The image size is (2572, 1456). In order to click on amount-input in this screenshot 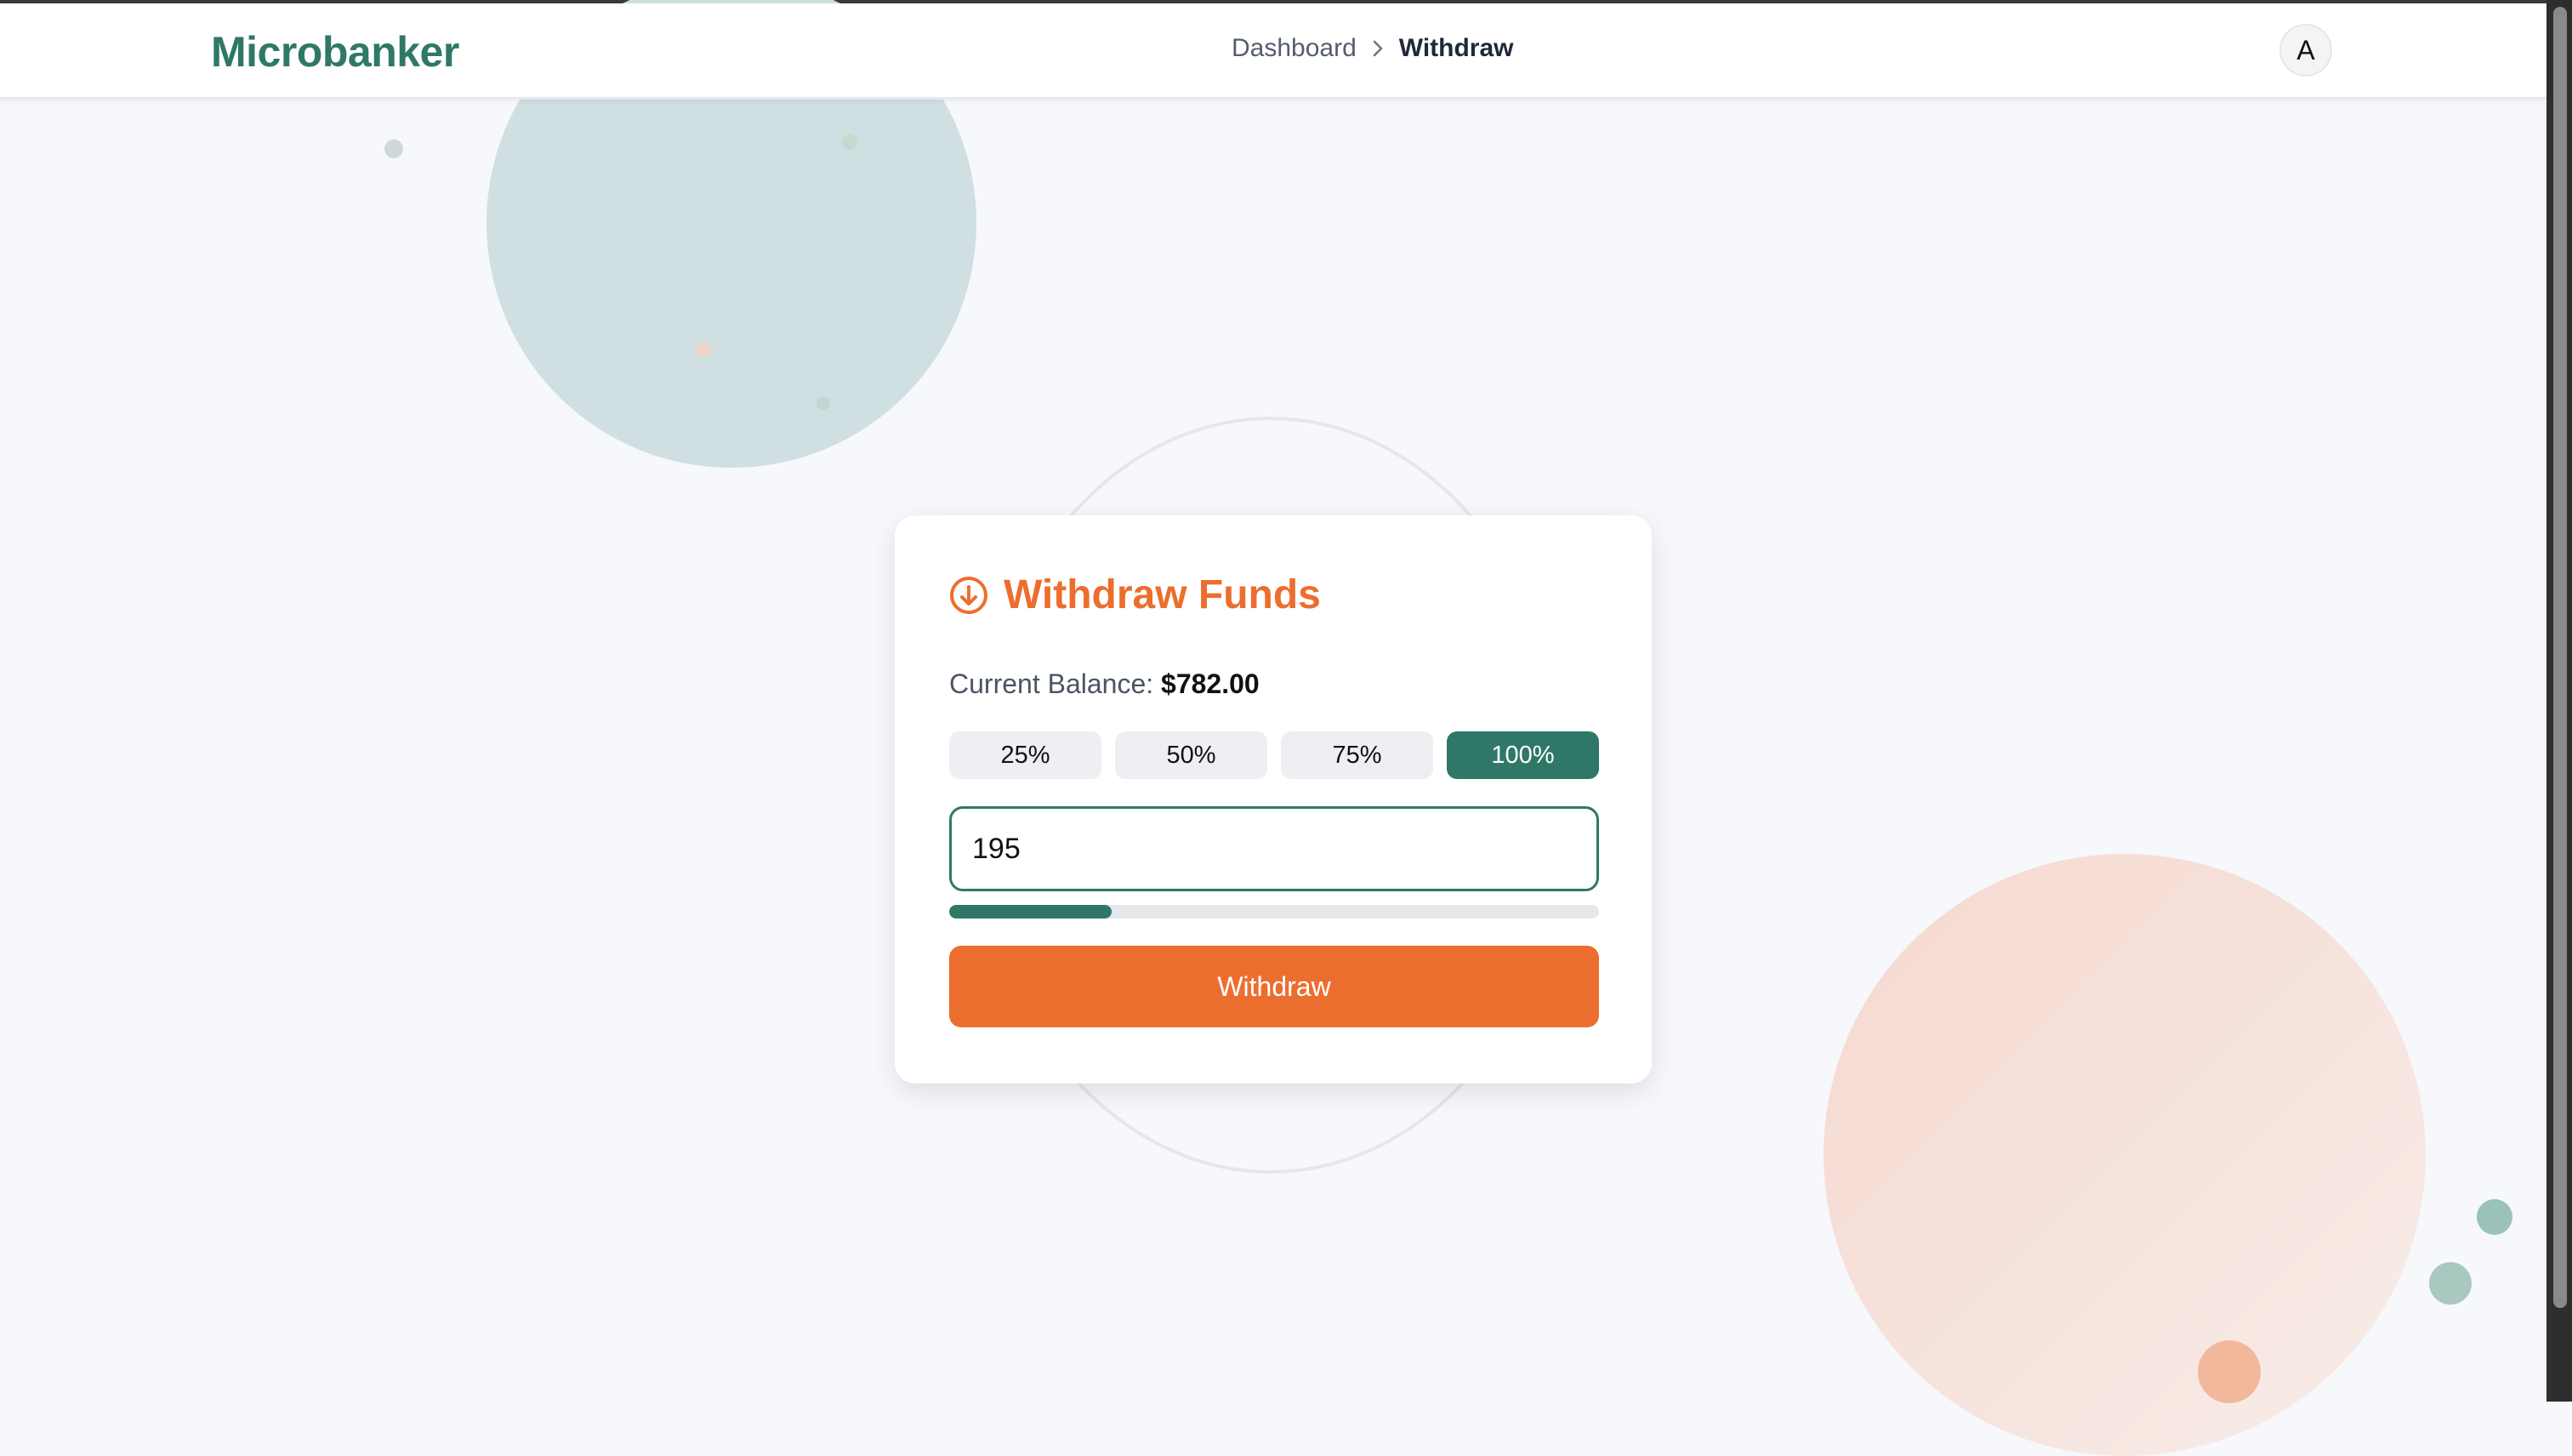, I will do `click(1274, 848)`.